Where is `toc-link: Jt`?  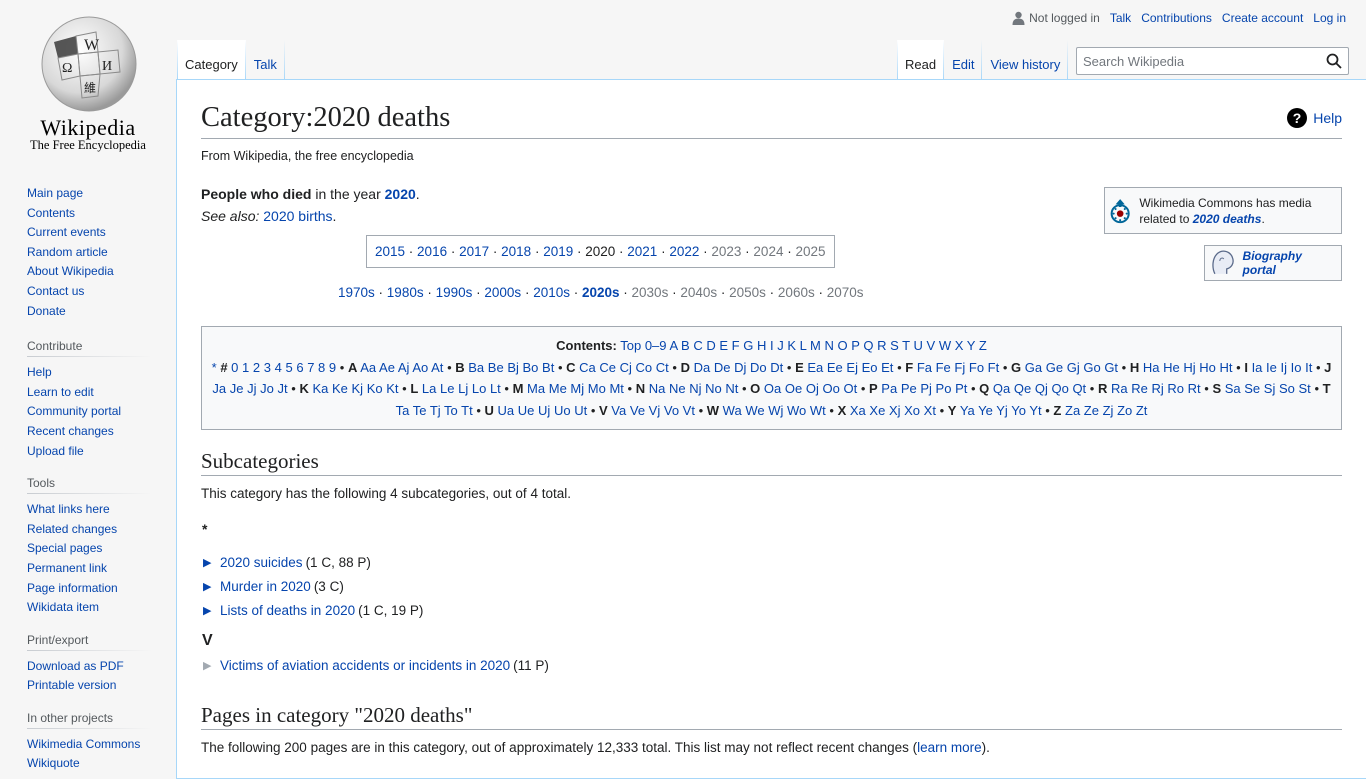 toc-link: Jt is located at coordinates (283, 388).